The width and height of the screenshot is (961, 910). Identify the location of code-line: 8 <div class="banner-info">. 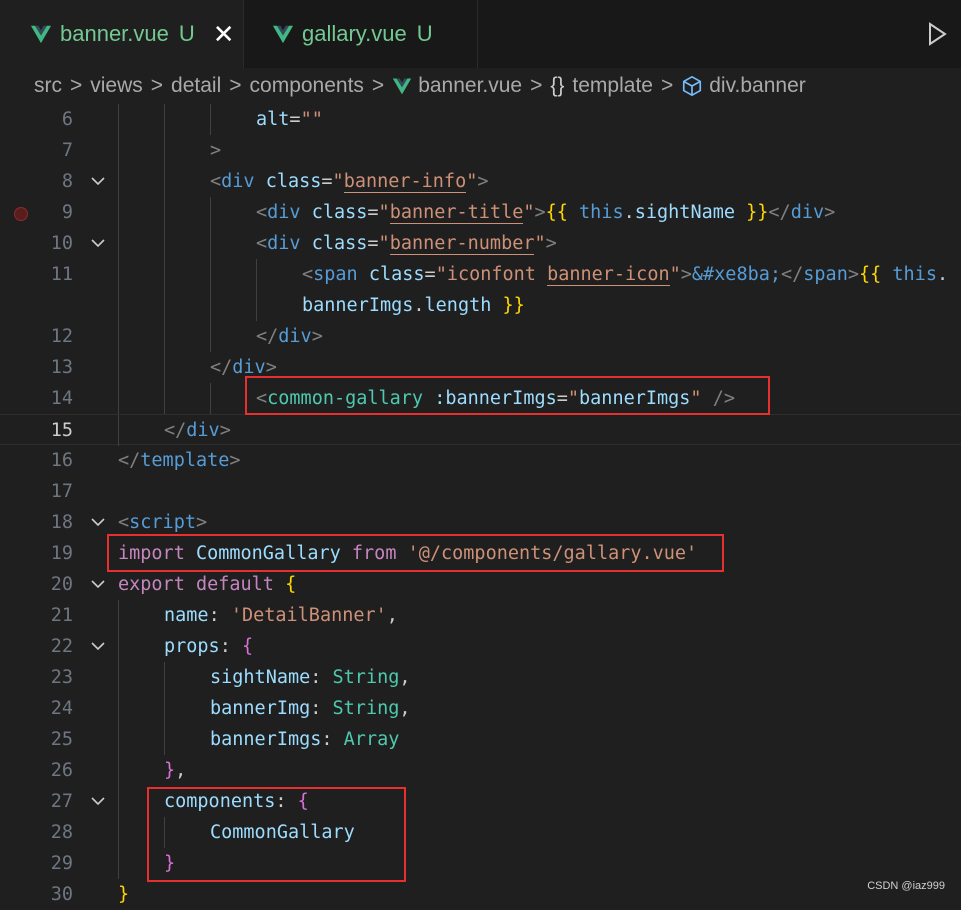
(480, 181).